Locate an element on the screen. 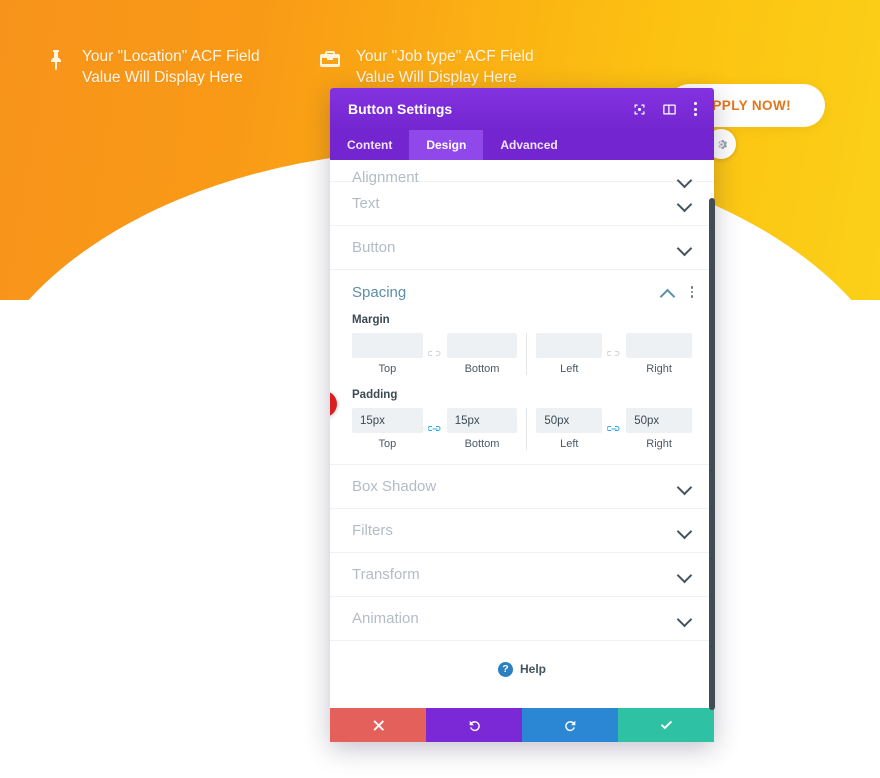 This screenshot has width=880, height=778. undo-button is located at coordinates (474, 725).